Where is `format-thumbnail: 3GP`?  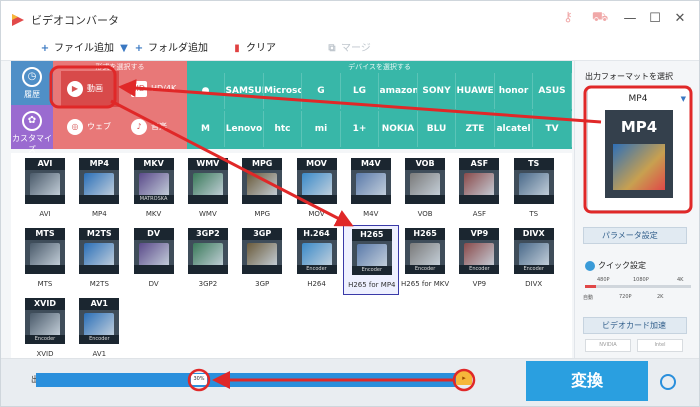 format-thumbnail: 3GP is located at coordinates (262, 251).